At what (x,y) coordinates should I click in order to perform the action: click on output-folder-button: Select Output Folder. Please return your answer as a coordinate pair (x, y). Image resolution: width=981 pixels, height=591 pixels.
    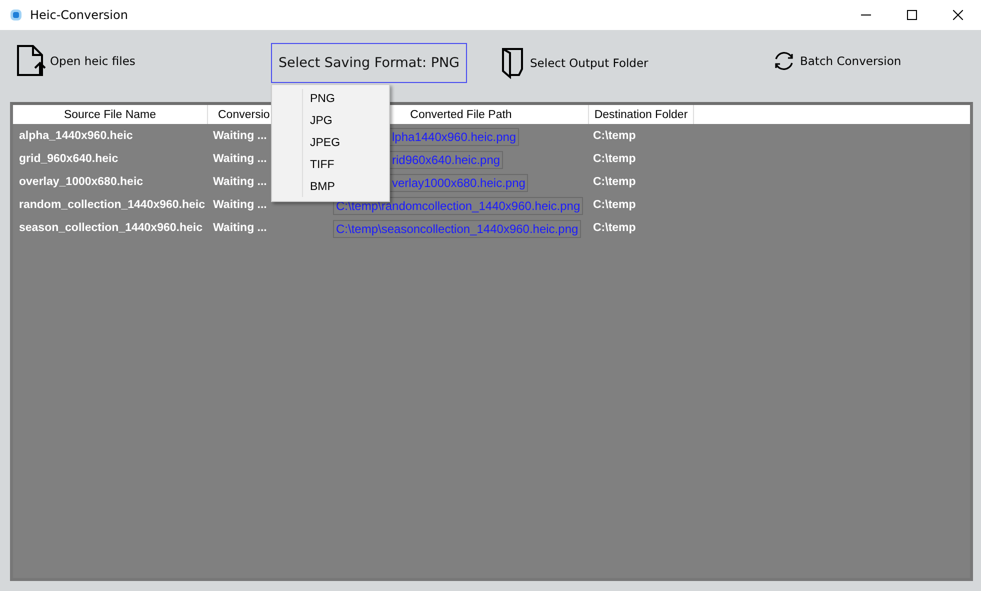
    Looking at the image, I should click on (574, 63).